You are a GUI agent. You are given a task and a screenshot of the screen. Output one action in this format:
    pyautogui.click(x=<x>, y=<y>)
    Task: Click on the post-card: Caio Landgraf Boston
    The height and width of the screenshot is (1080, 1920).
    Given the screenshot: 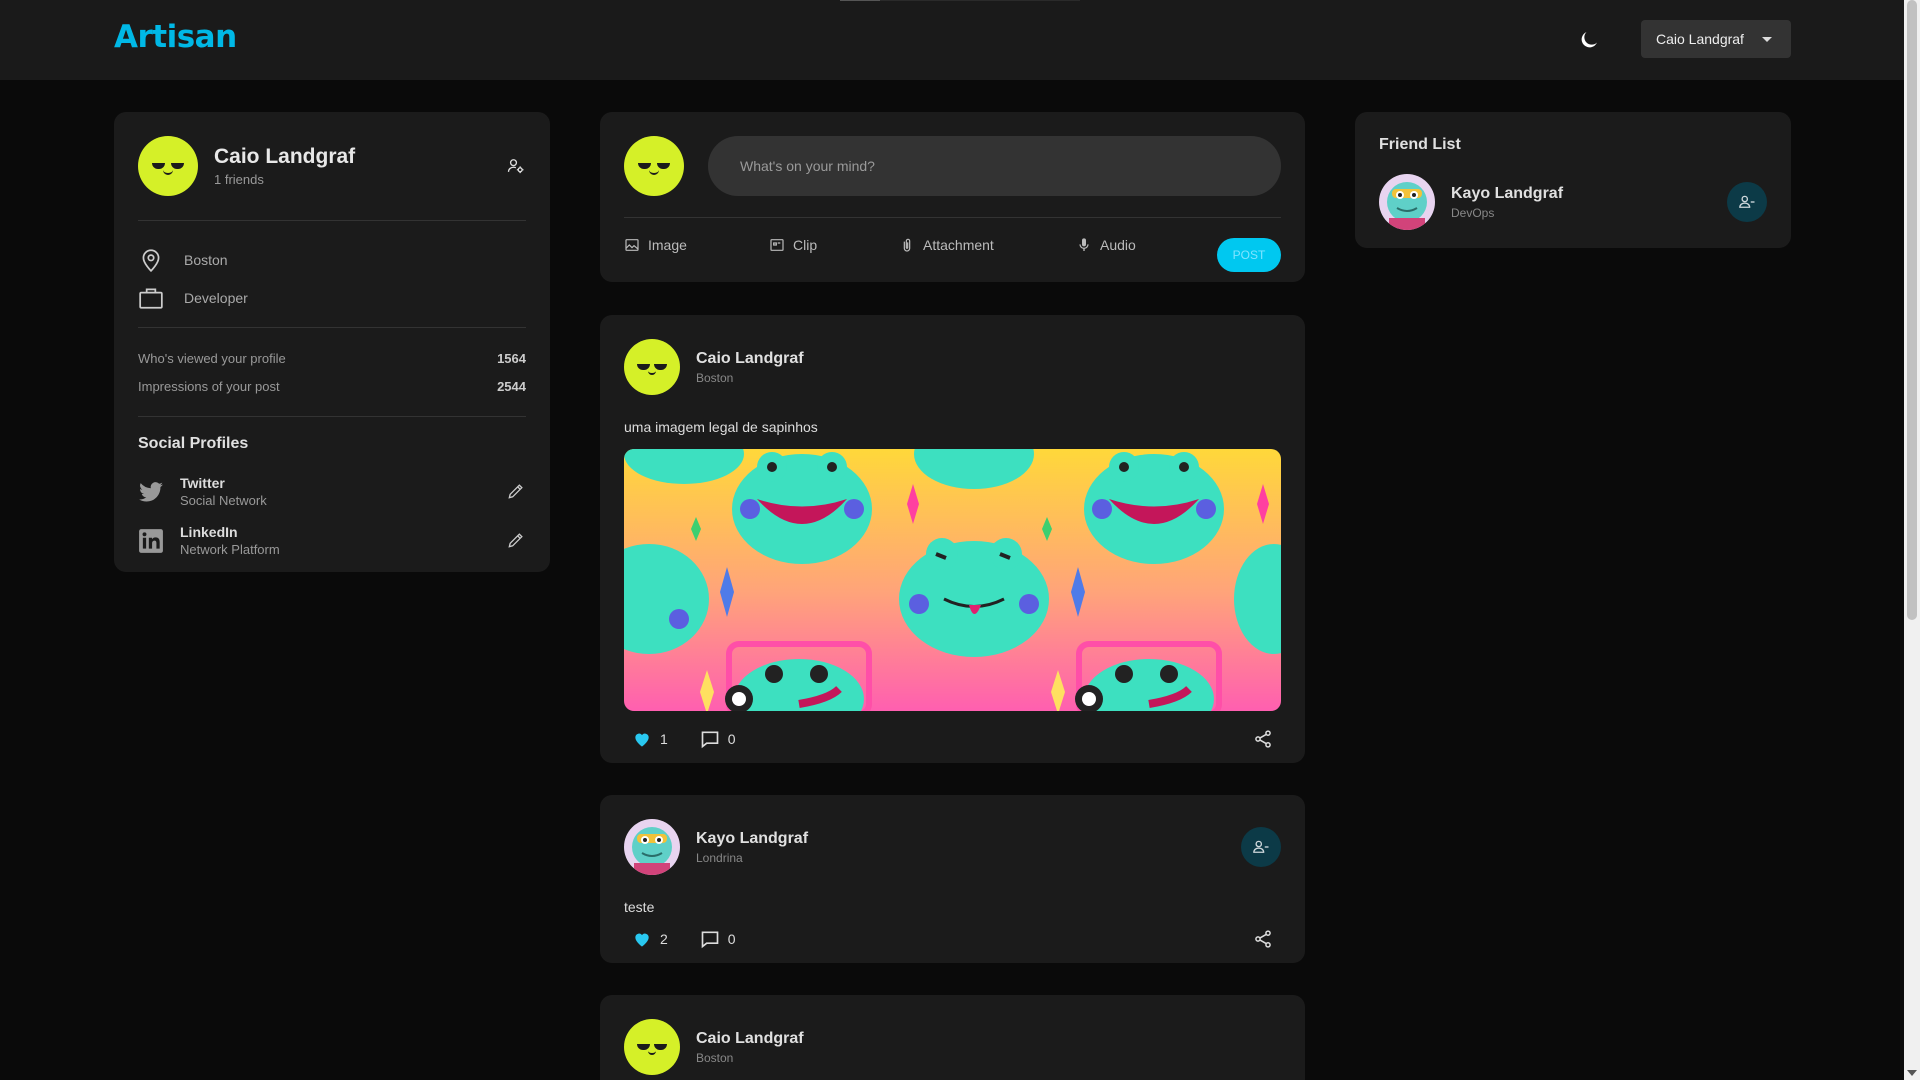 What is the action you would take?
    pyautogui.click(x=952, y=1037)
    